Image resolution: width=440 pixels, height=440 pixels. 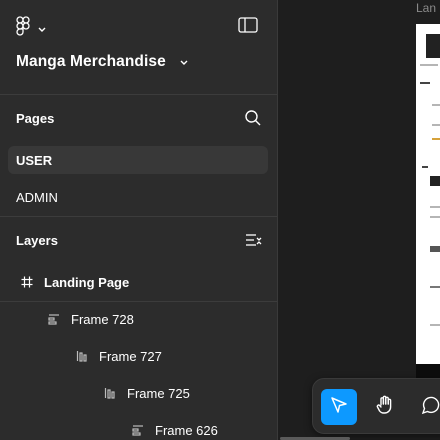 I want to click on sidebar-header, so click(x=138, y=25).